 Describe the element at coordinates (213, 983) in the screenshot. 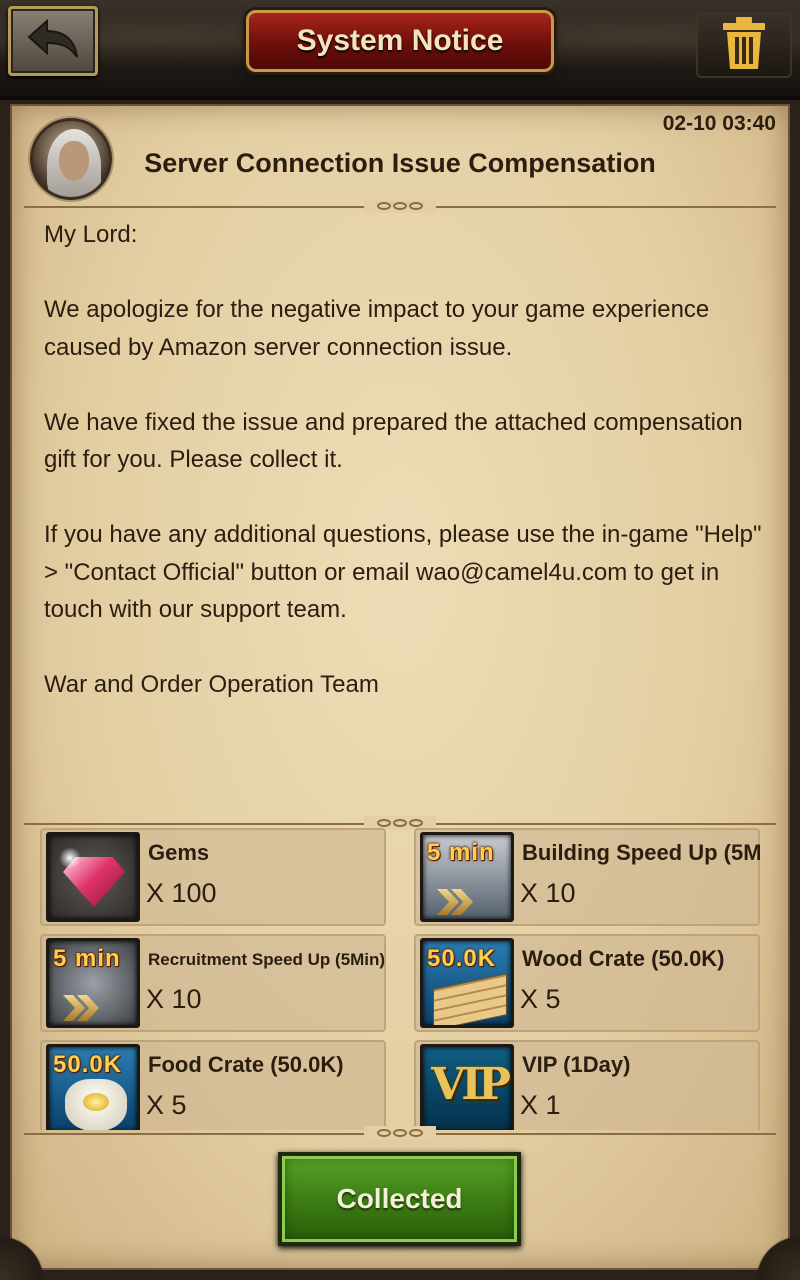

I see `reward-item: 5 min Recruitment Speed Up (5Min) X 10` at that location.